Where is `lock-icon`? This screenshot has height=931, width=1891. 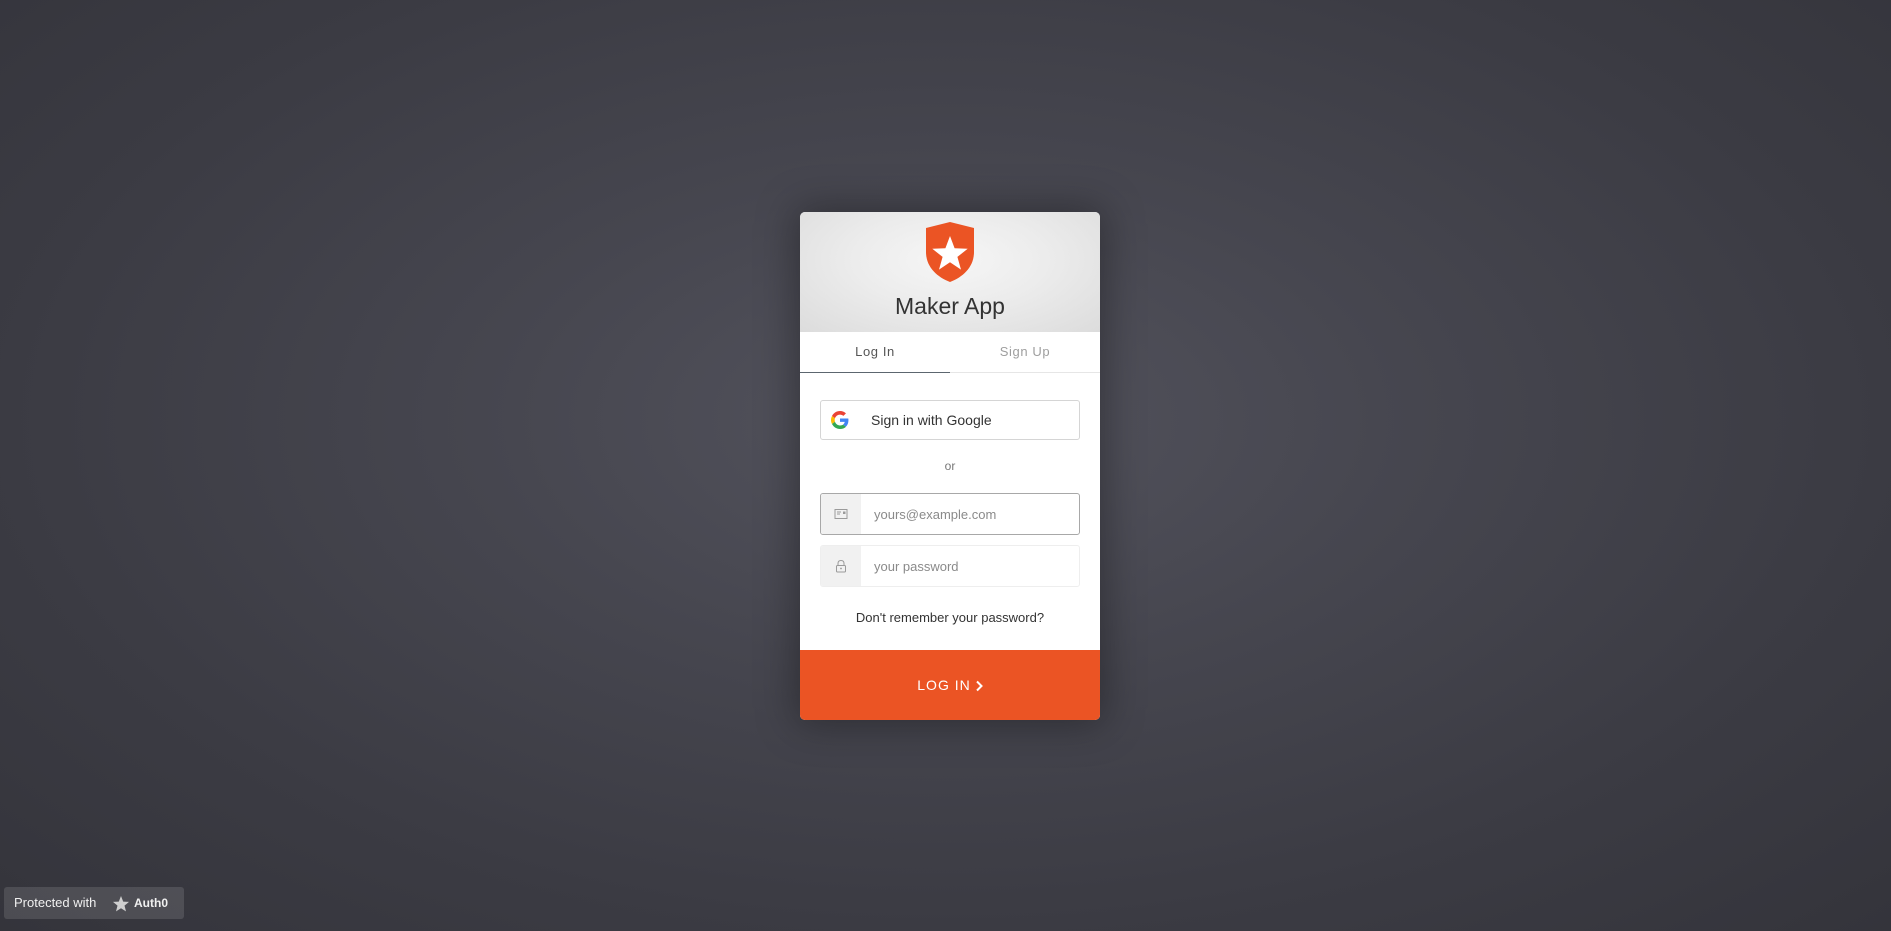
lock-icon is located at coordinates (841, 566).